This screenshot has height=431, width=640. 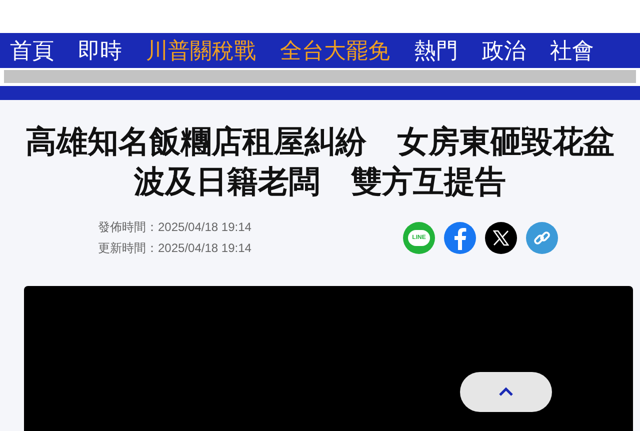 I want to click on x-icon, so click(x=501, y=238).